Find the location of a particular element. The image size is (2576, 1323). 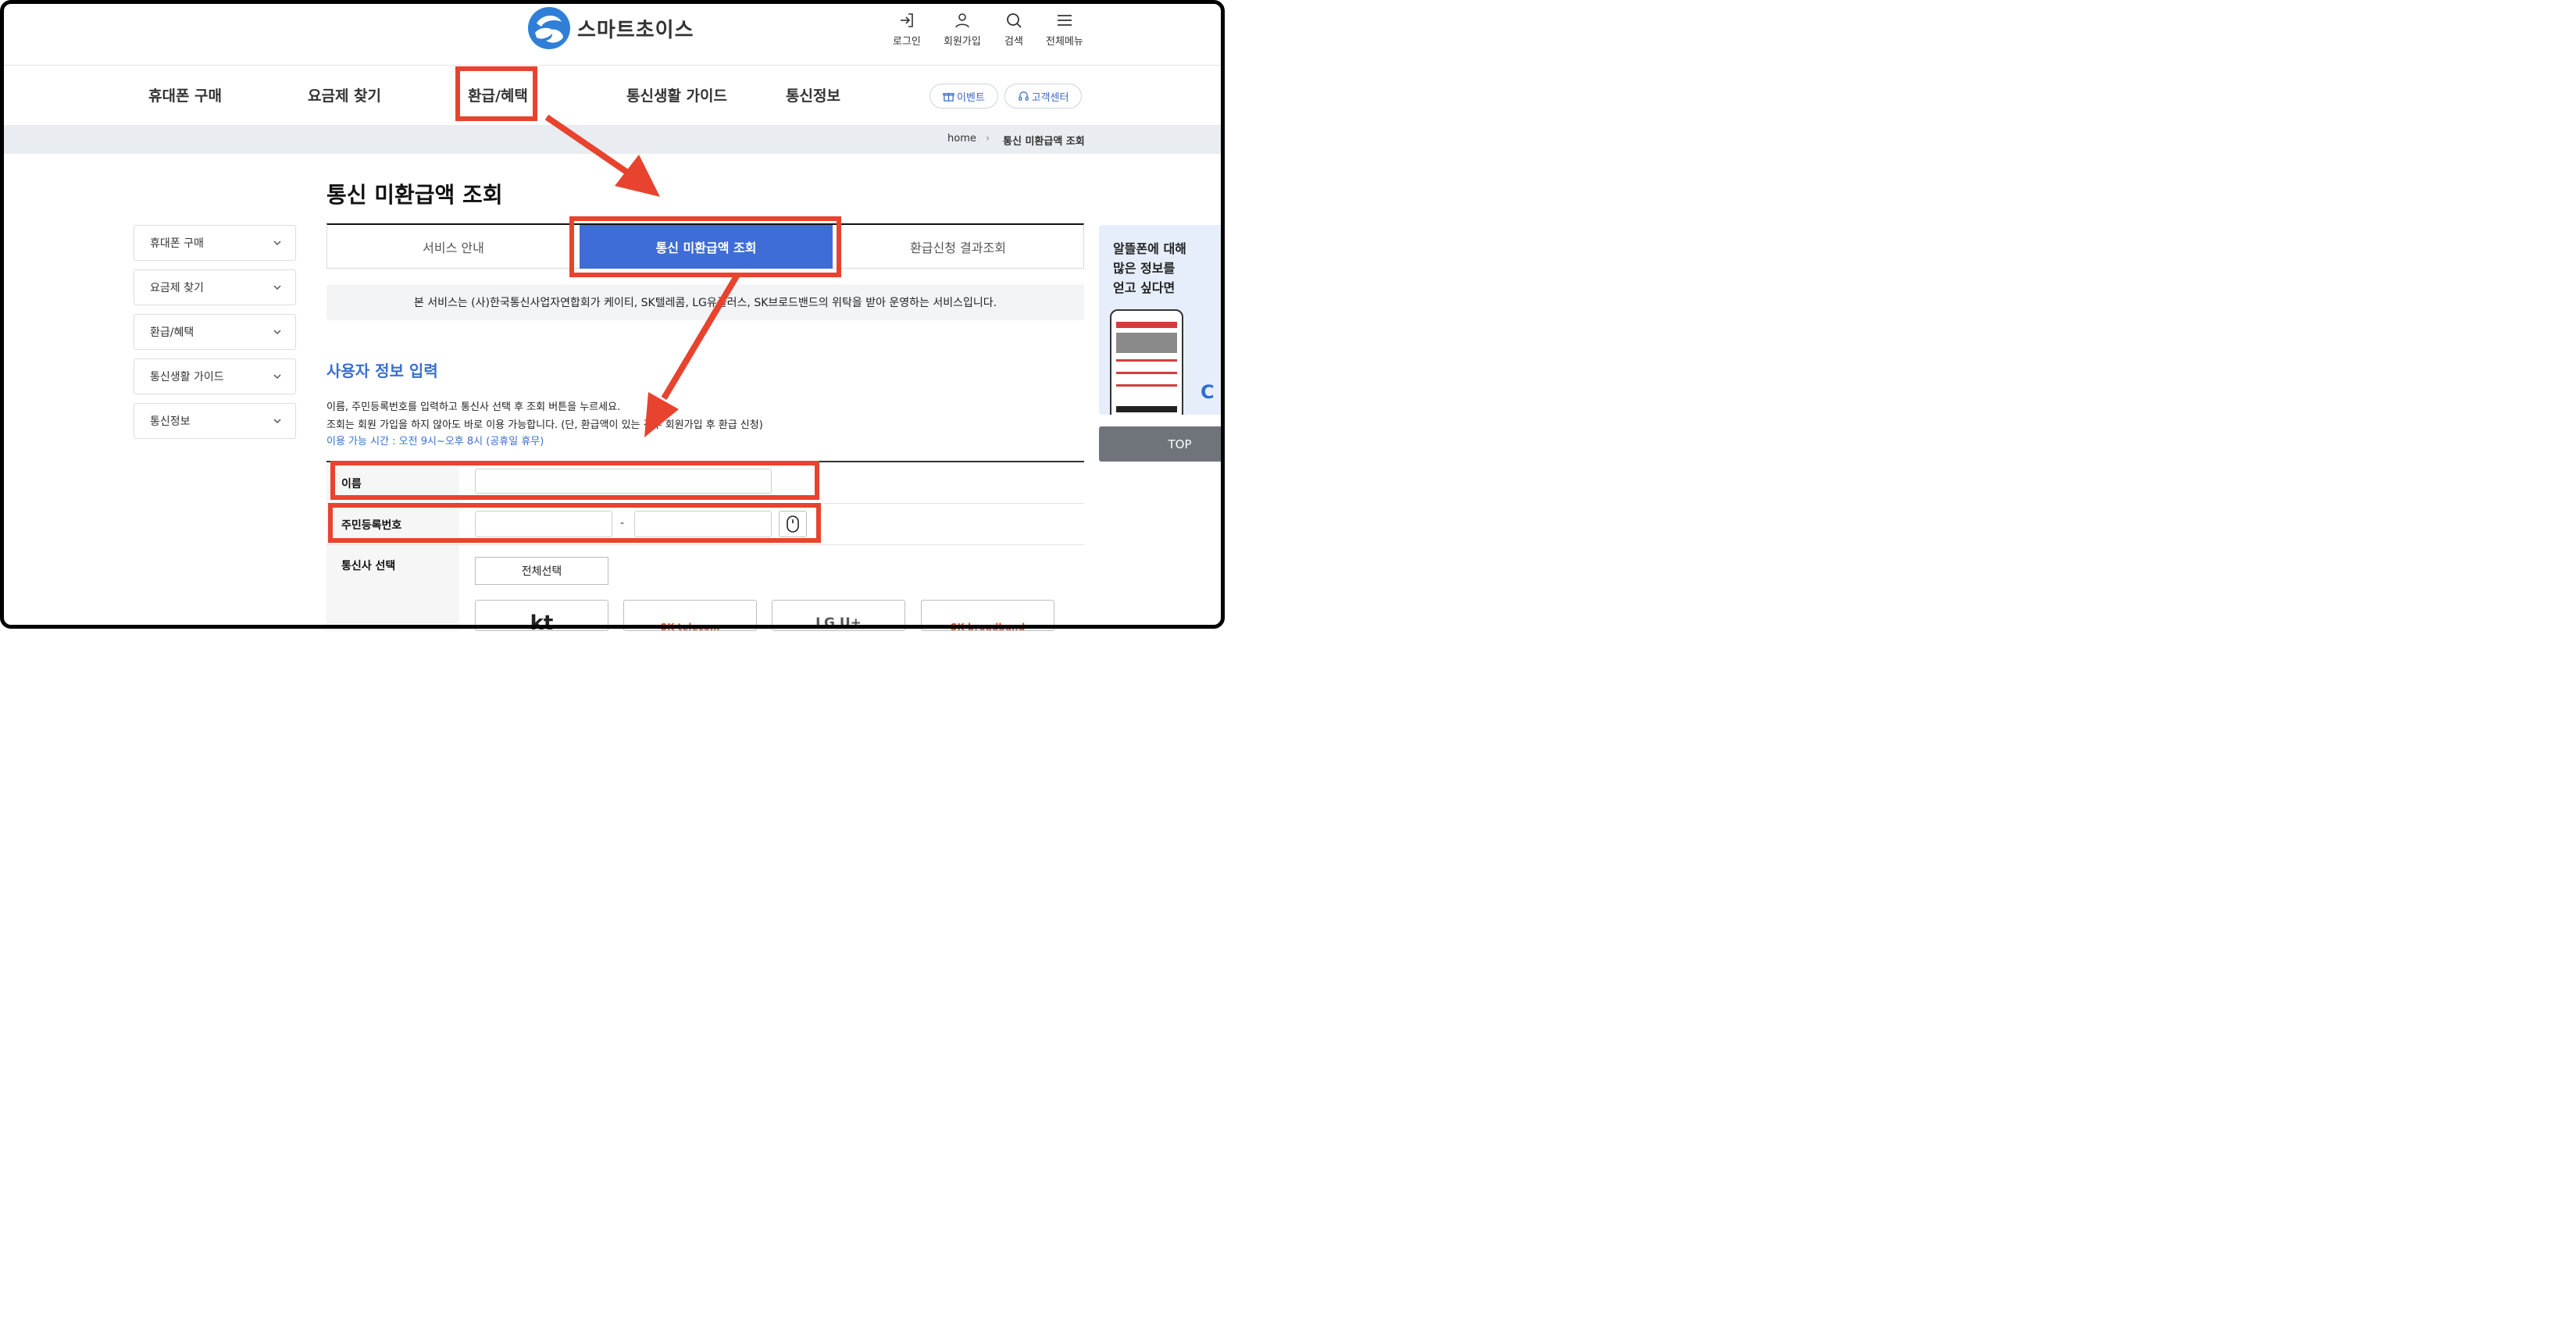

section-title: 사용자 정보 입력 is located at coordinates (382, 371).